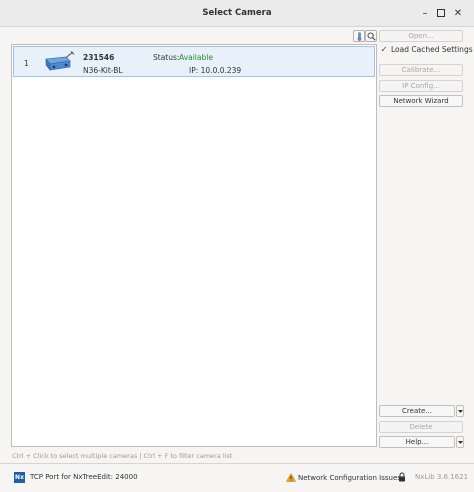 The width and height of the screenshot is (474, 492). Describe the element at coordinates (421, 427) in the screenshot. I see `delete-button: Delete` at that location.